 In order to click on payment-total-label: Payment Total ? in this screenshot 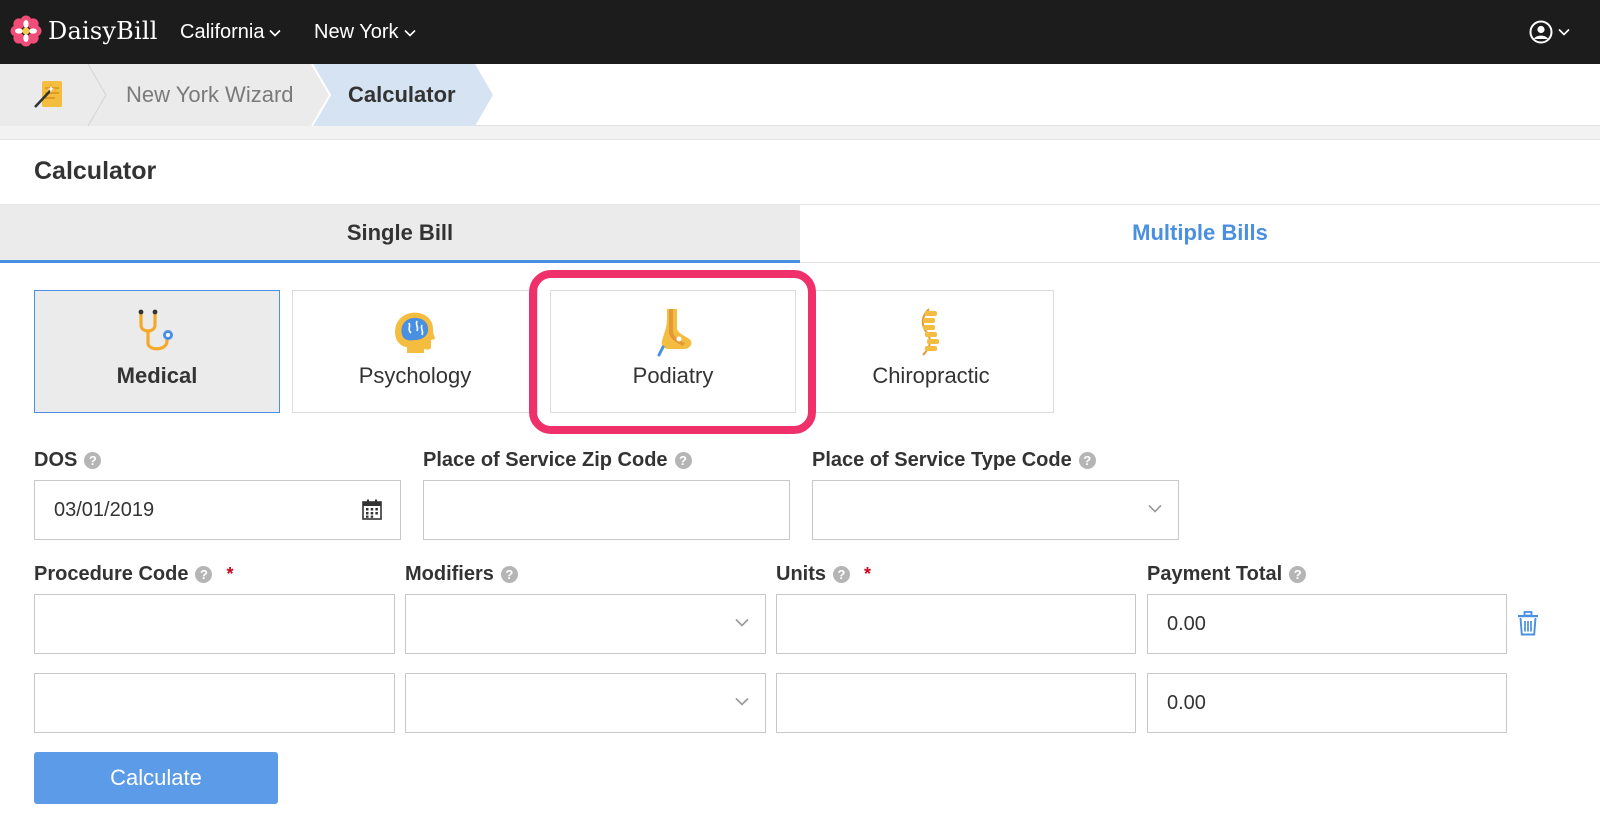, I will do `click(1227, 574)`.